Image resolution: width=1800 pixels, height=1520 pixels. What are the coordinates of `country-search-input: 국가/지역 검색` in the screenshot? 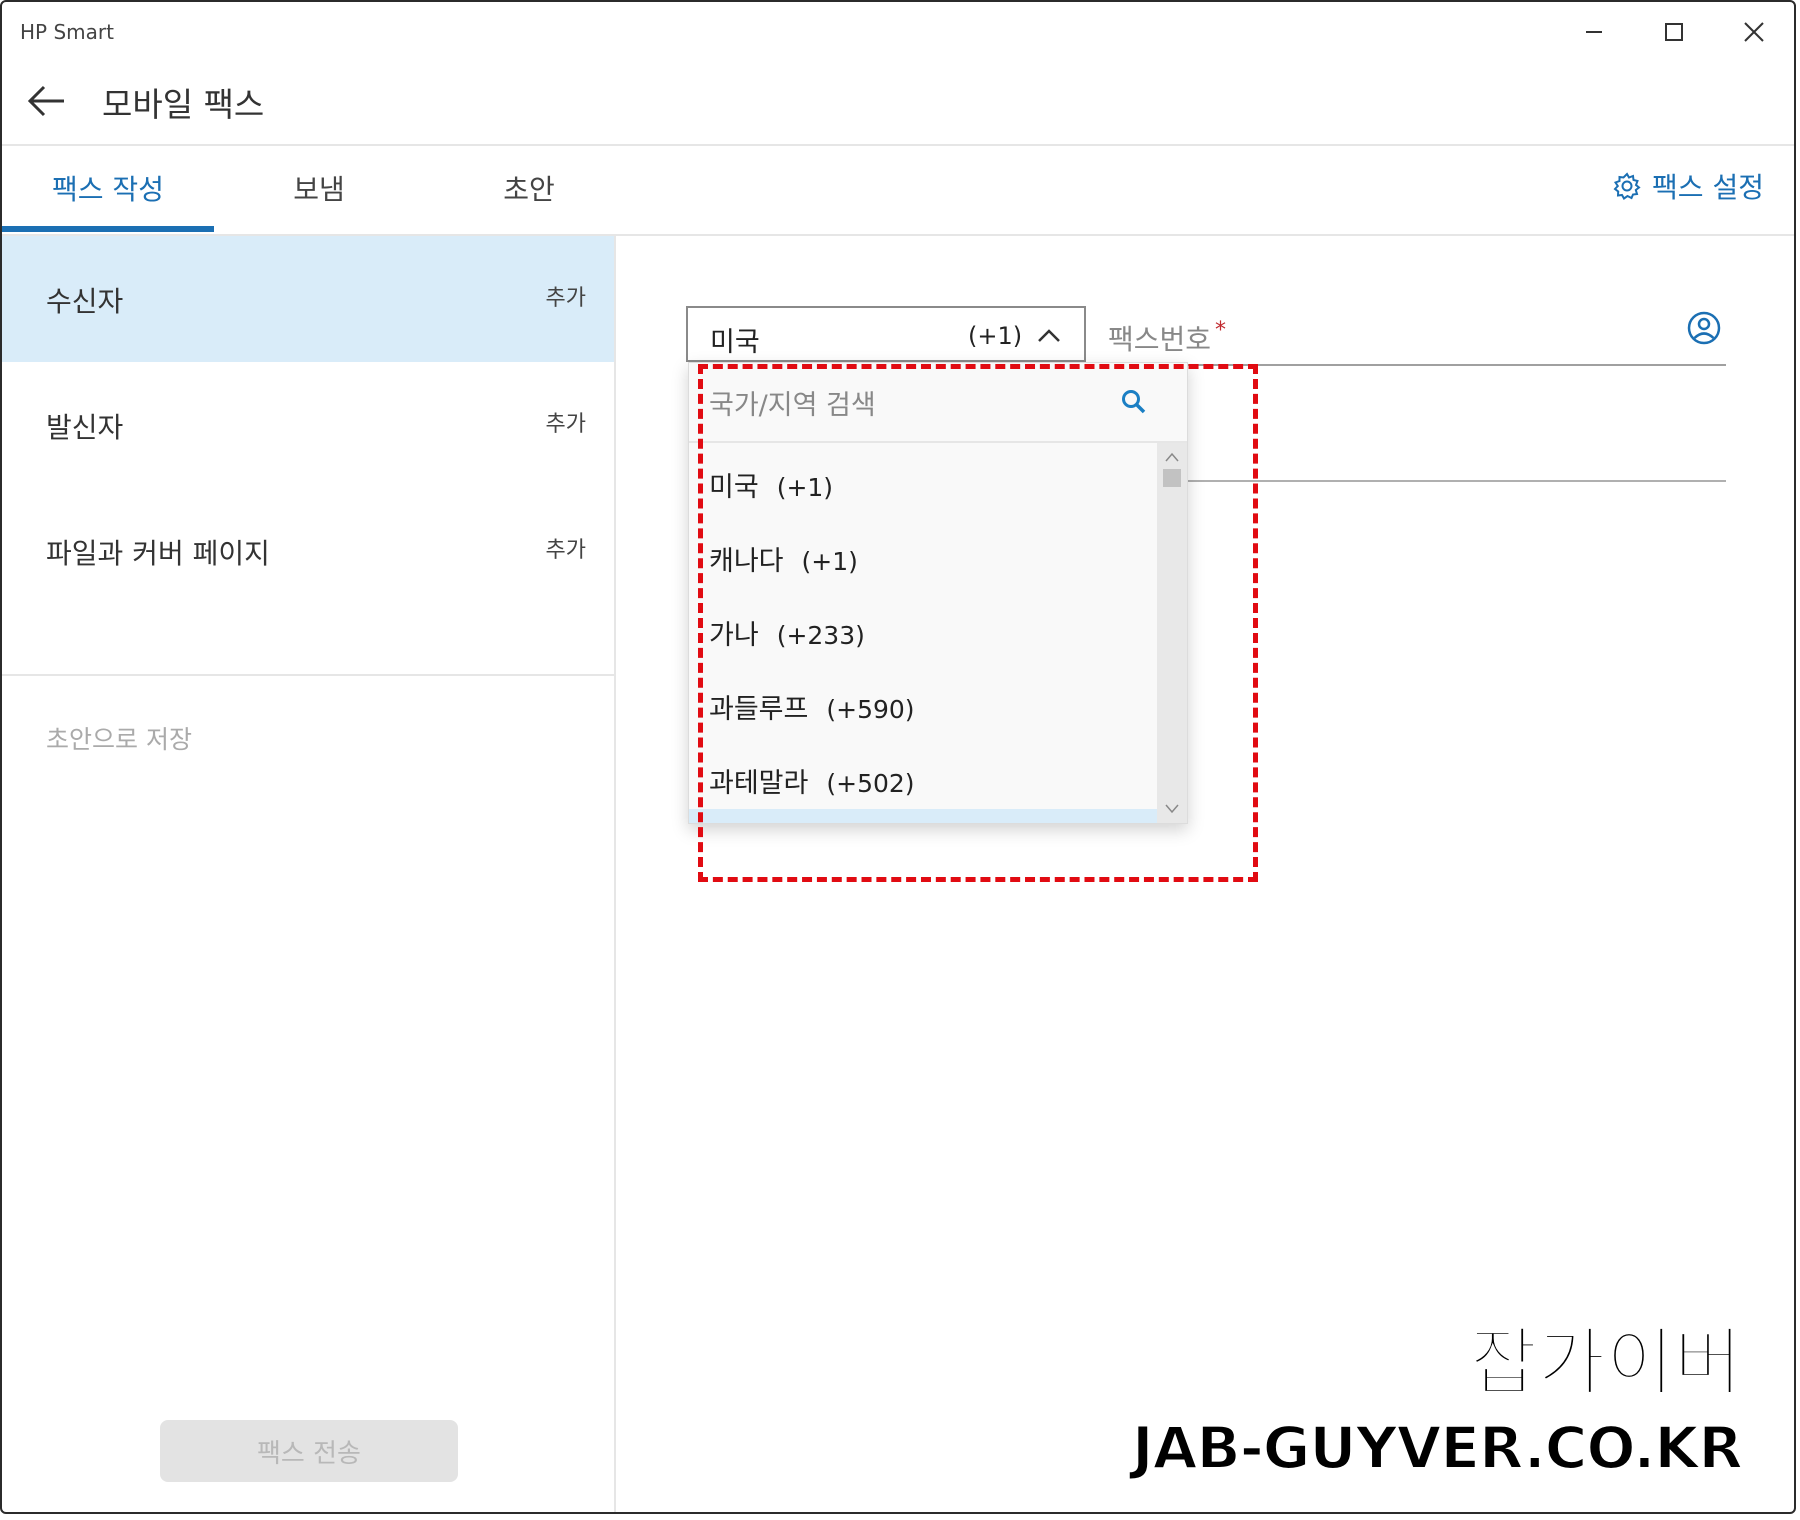 It's located at (938, 403).